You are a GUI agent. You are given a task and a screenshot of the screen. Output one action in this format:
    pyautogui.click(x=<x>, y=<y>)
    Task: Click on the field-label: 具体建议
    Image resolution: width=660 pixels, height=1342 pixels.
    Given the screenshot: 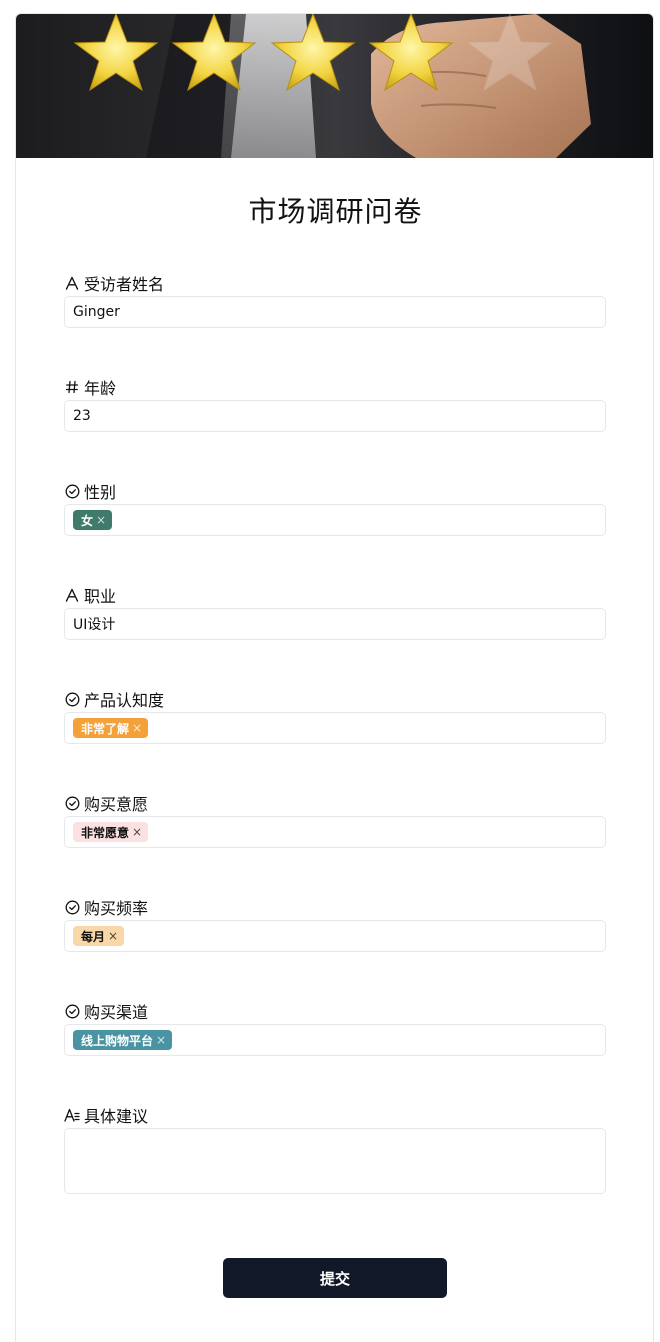 What is the action you would take?
    pyautogui.click(x=116, y=1116)
    